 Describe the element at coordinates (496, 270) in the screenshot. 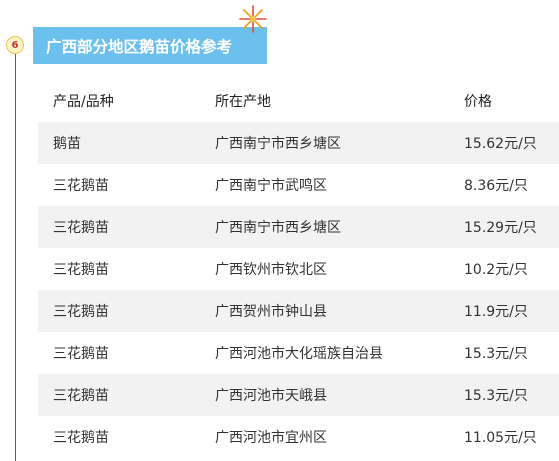

I see `cell-price: 10.2元/只` at that location.